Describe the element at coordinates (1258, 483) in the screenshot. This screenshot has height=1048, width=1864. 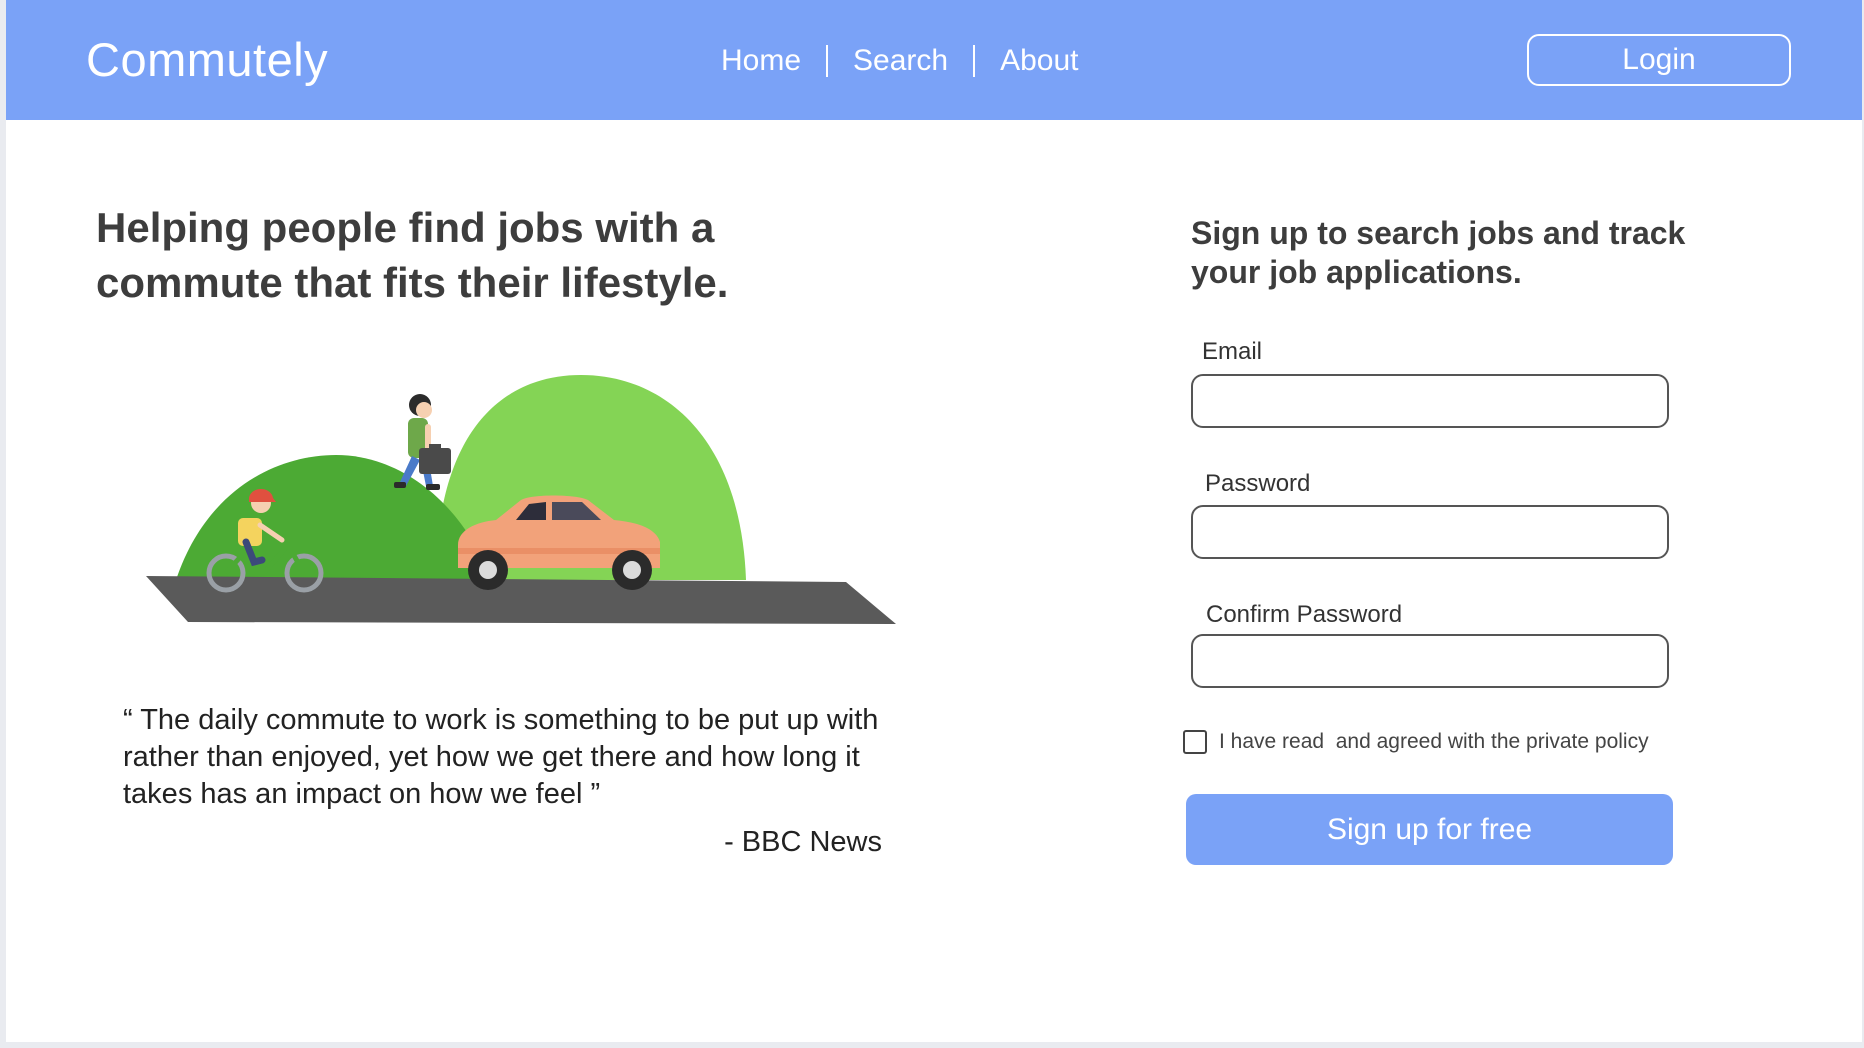
I see `password-label: Password` at that location.